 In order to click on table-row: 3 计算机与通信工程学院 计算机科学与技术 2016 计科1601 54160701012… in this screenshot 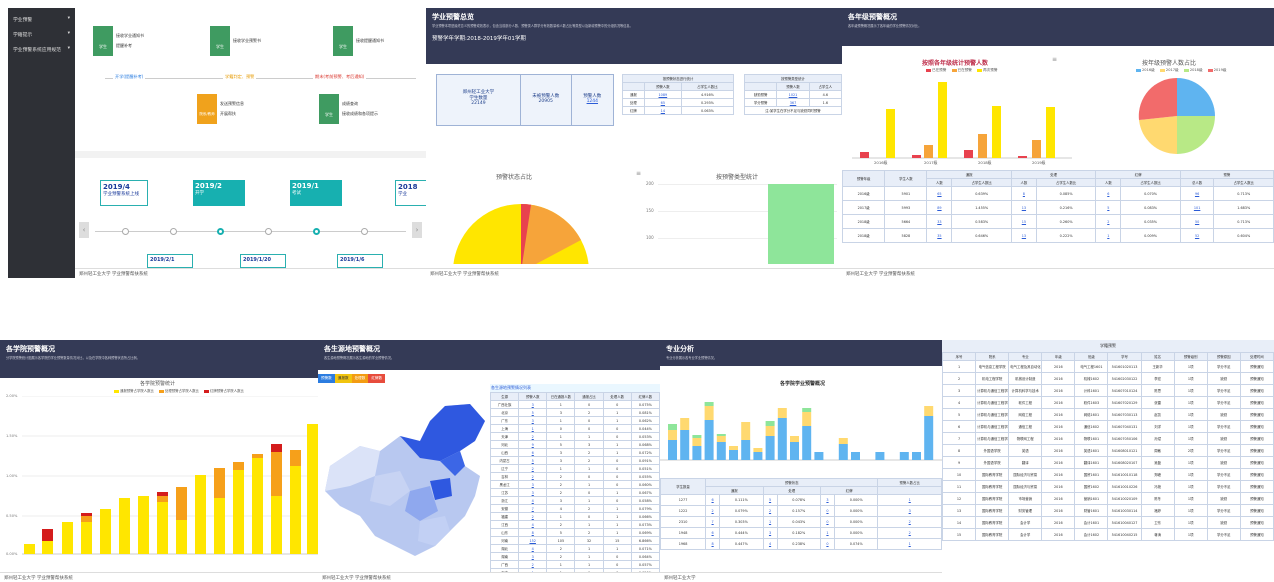, I will do `click(1108, 390)`.